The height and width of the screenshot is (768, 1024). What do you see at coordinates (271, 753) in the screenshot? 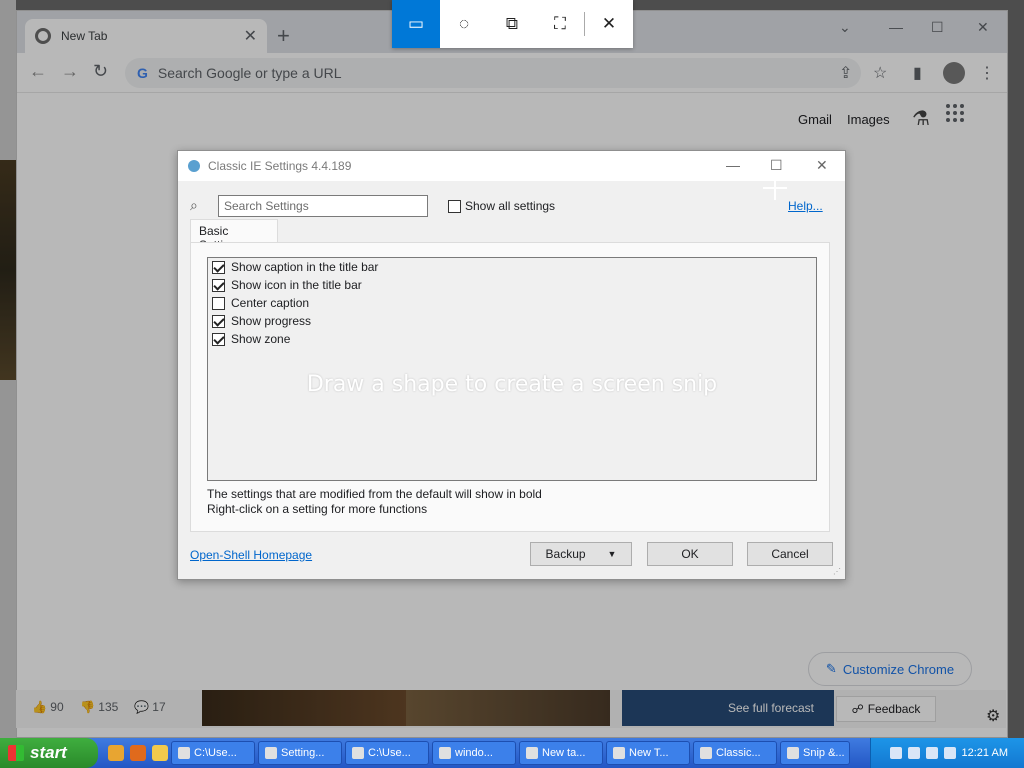
I see `settings-icon` at bounding box center [271, 753].